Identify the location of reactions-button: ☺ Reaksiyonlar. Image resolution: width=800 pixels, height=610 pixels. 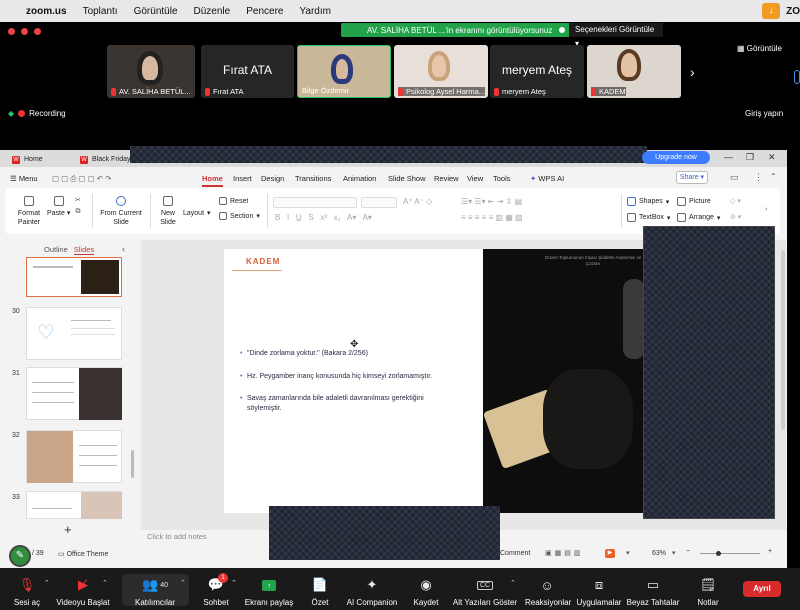
(548, 591).